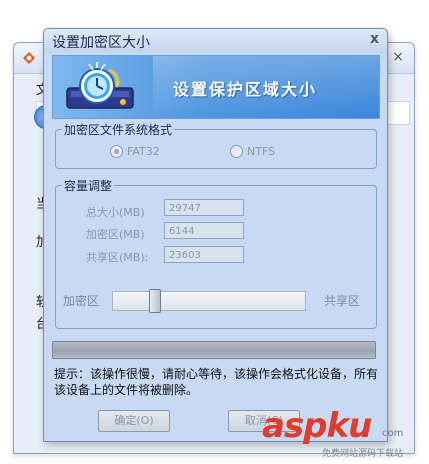 This screenshot has width=429, height=464. I want to click on dialog-banner: 设置保护区域大小, so click(216, 87).